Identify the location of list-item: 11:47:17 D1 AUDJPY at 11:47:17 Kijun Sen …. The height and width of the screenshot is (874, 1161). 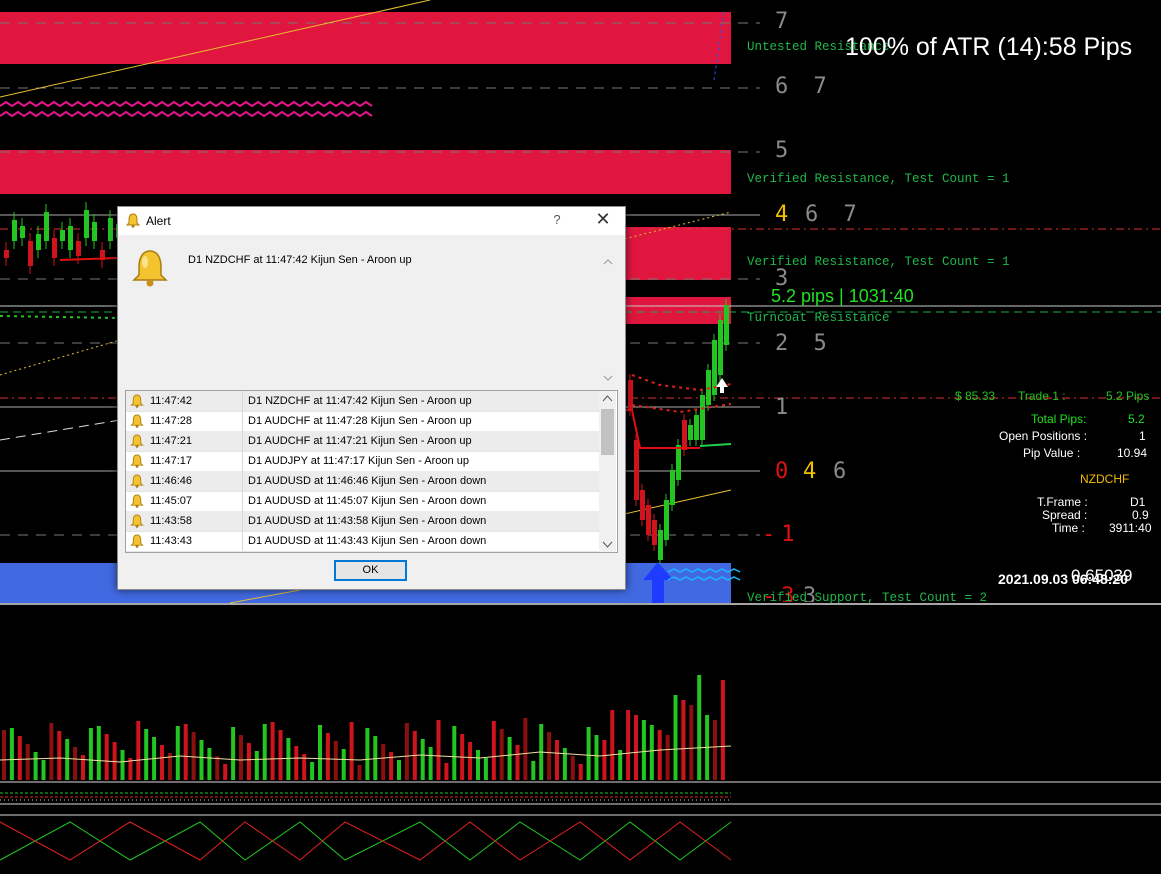
(362, 461).